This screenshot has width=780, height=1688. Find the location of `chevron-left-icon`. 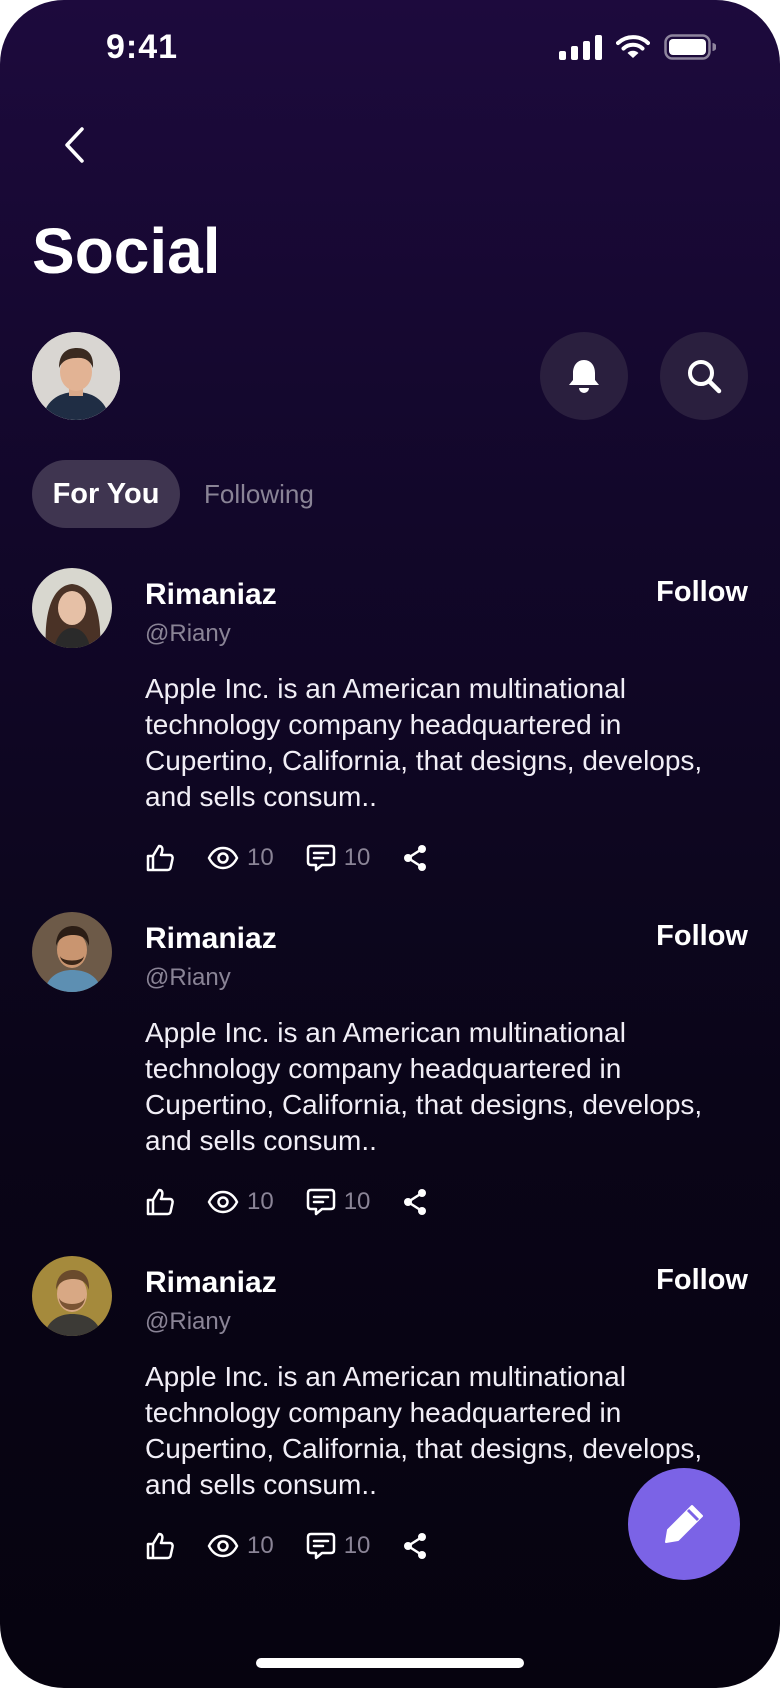

chevron-left-icon is located at coordinates (74, 145).